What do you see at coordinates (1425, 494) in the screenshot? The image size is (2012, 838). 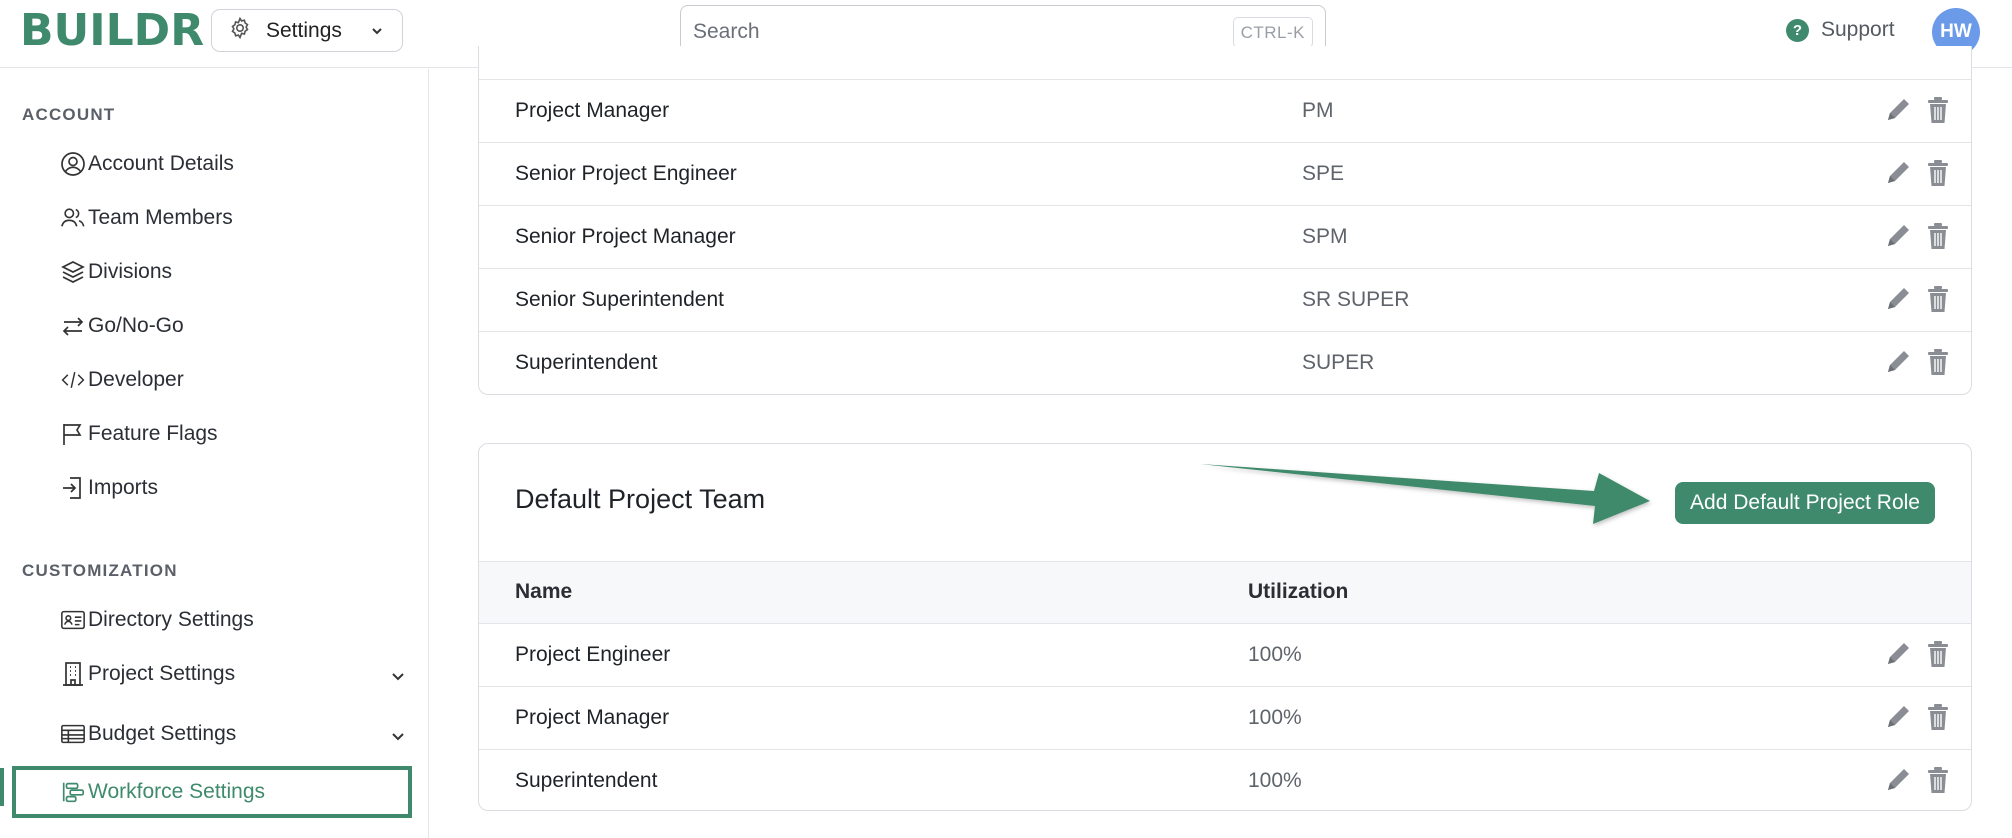 I see `annotation-arrow` at bounding box center [1425, 494].